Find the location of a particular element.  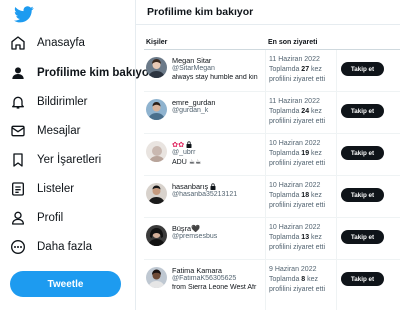

bookmark-icon is located at coordinates (18, 160).